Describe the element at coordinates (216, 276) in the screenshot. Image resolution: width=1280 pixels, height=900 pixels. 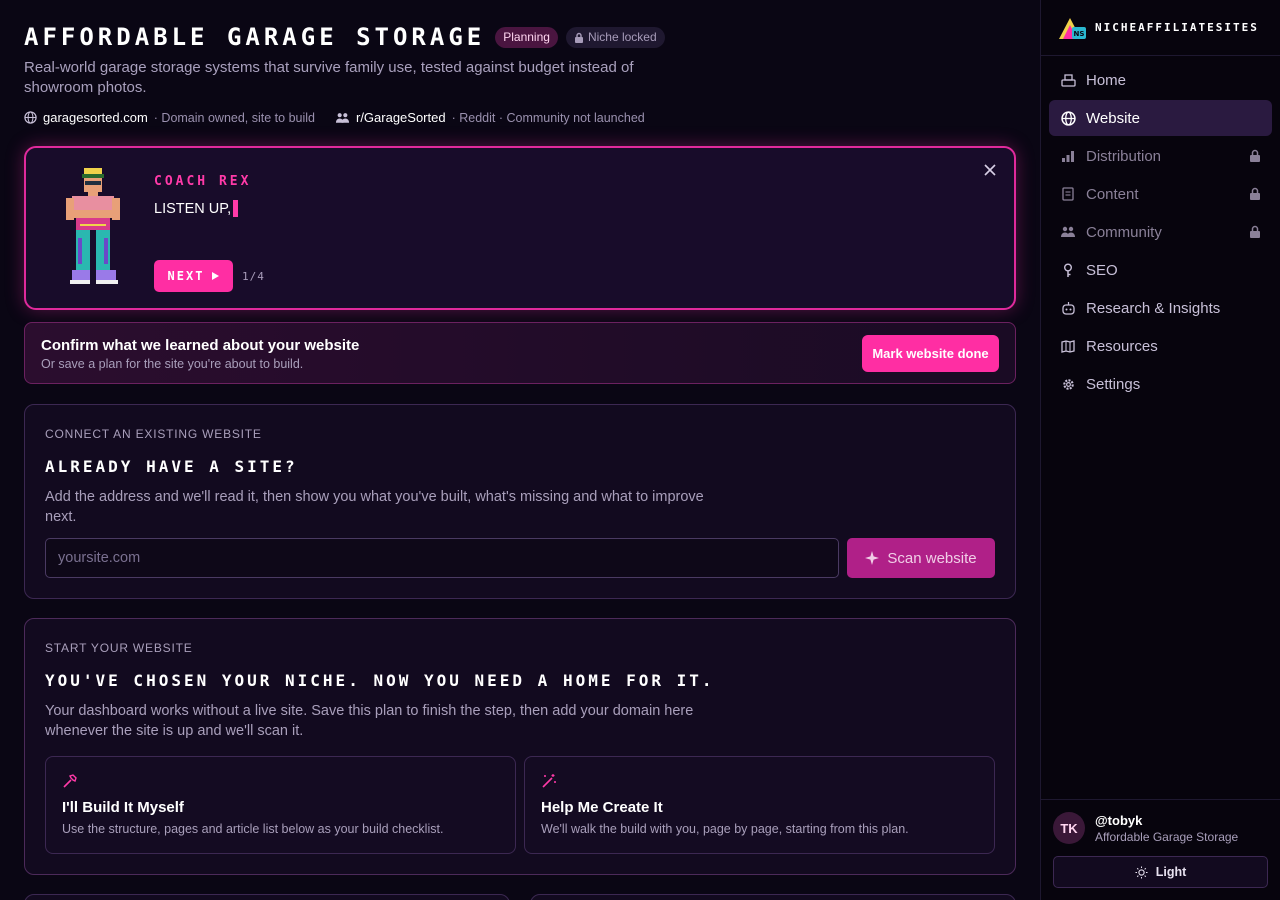
I see `play-icon` at that location.